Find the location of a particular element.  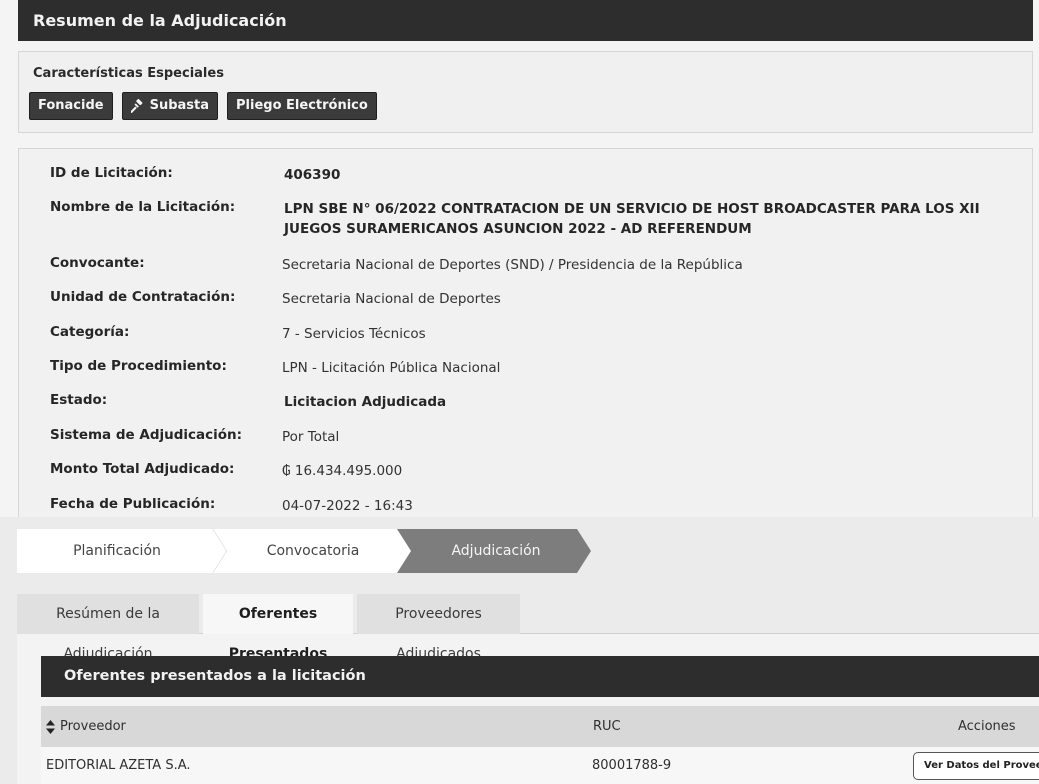

detail-label: Estado: is located at coordinates (79, 400).